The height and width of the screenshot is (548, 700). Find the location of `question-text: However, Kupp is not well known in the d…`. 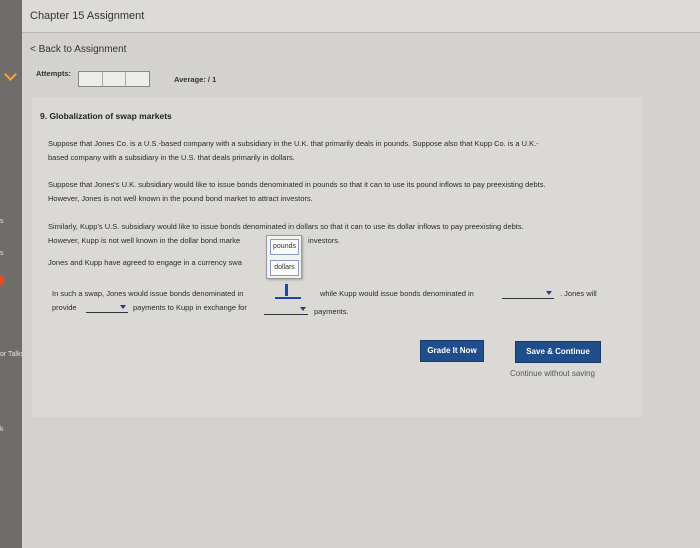

question-text: However, Kupp is not well known in the d… is located at coordinates (144, 240).